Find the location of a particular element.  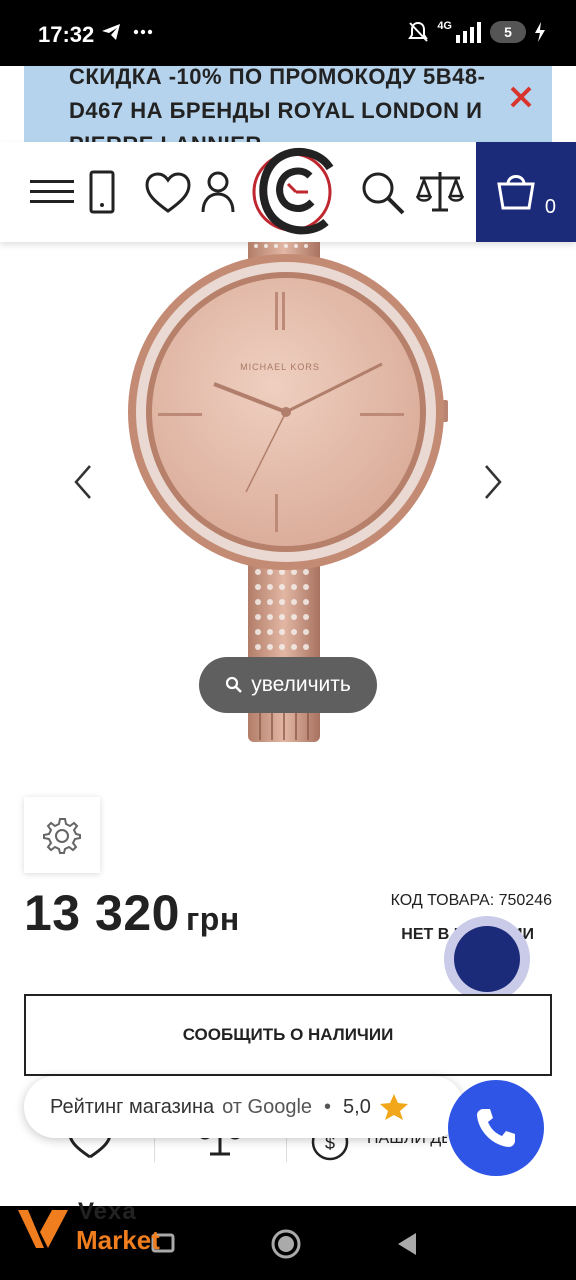

gear-icon is located at coordinates (62, 836).